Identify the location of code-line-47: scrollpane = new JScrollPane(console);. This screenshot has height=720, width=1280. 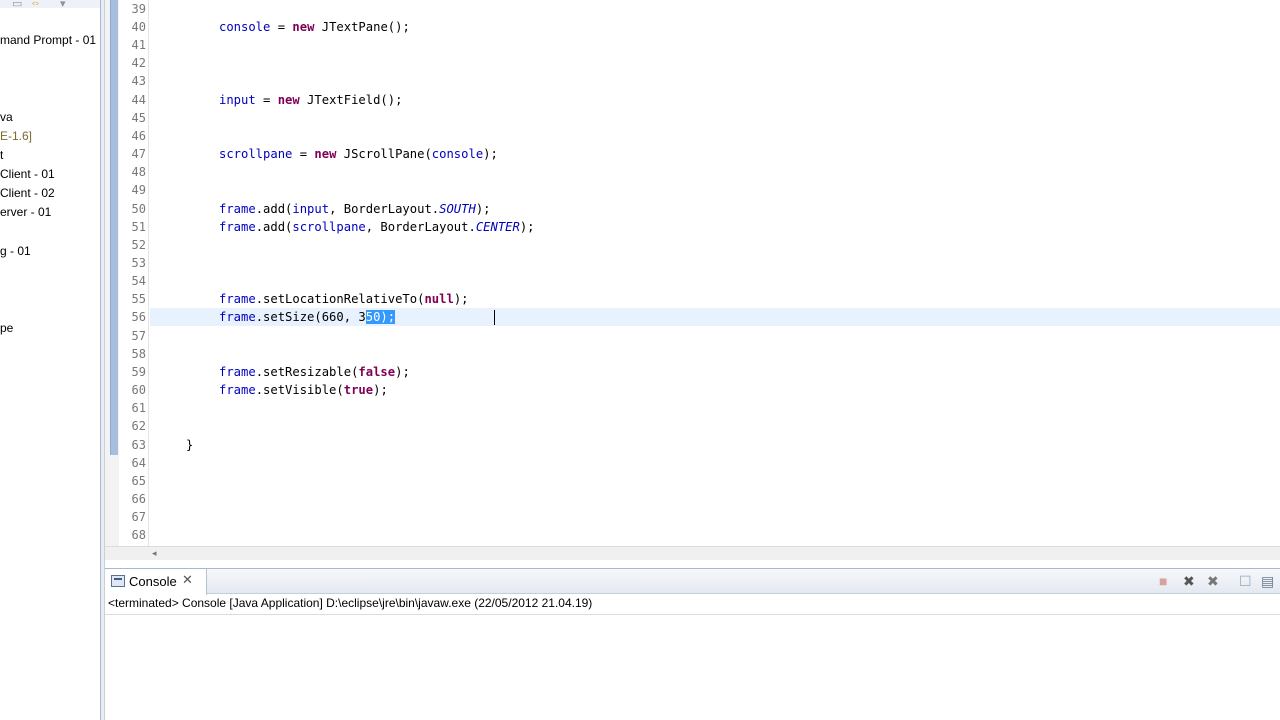
(358, 154).